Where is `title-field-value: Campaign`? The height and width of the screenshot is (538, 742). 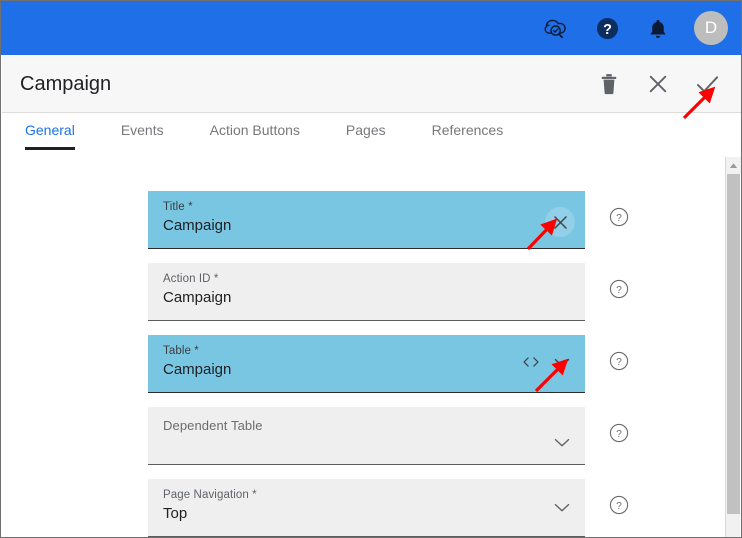
title-field-value: Campaign is located at coordinates (197, 225).